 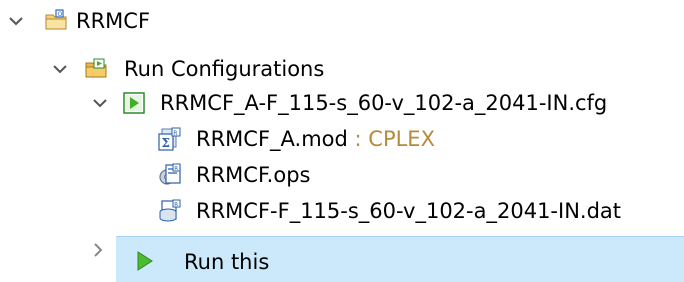 I want to click on model-file-label: RRMCF_A.mod : CPLEX, so click(x=315, y=139).